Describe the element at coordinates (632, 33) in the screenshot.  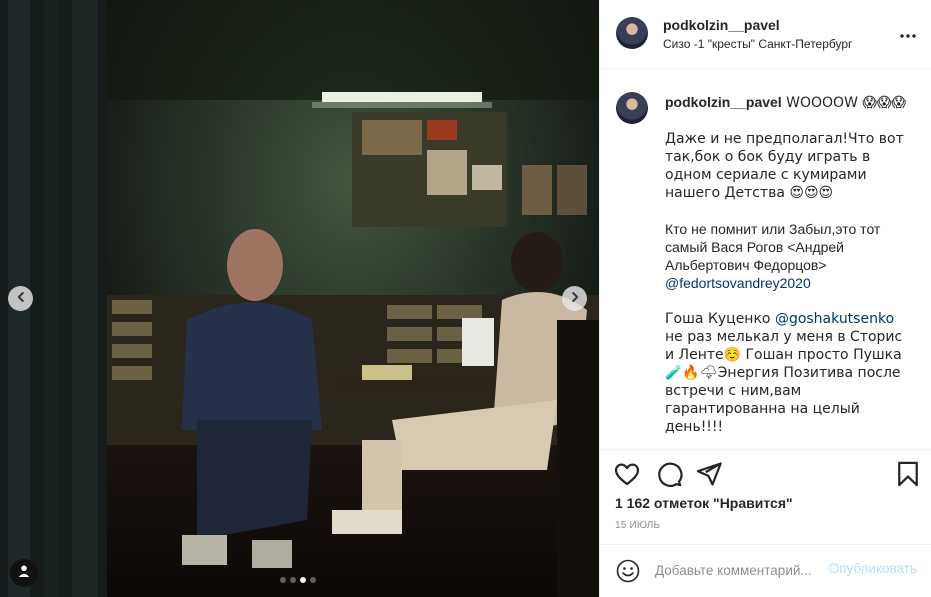
I see `avatar` at that location.